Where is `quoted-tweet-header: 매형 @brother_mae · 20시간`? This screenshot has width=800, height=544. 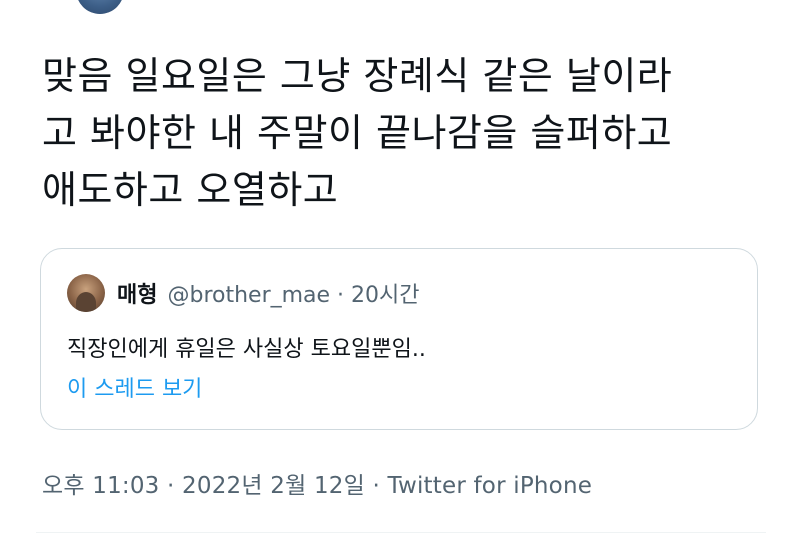
quoted-tweet-header: 매형 @brother_mae · 20시간 is located at coordinates (243, 293).